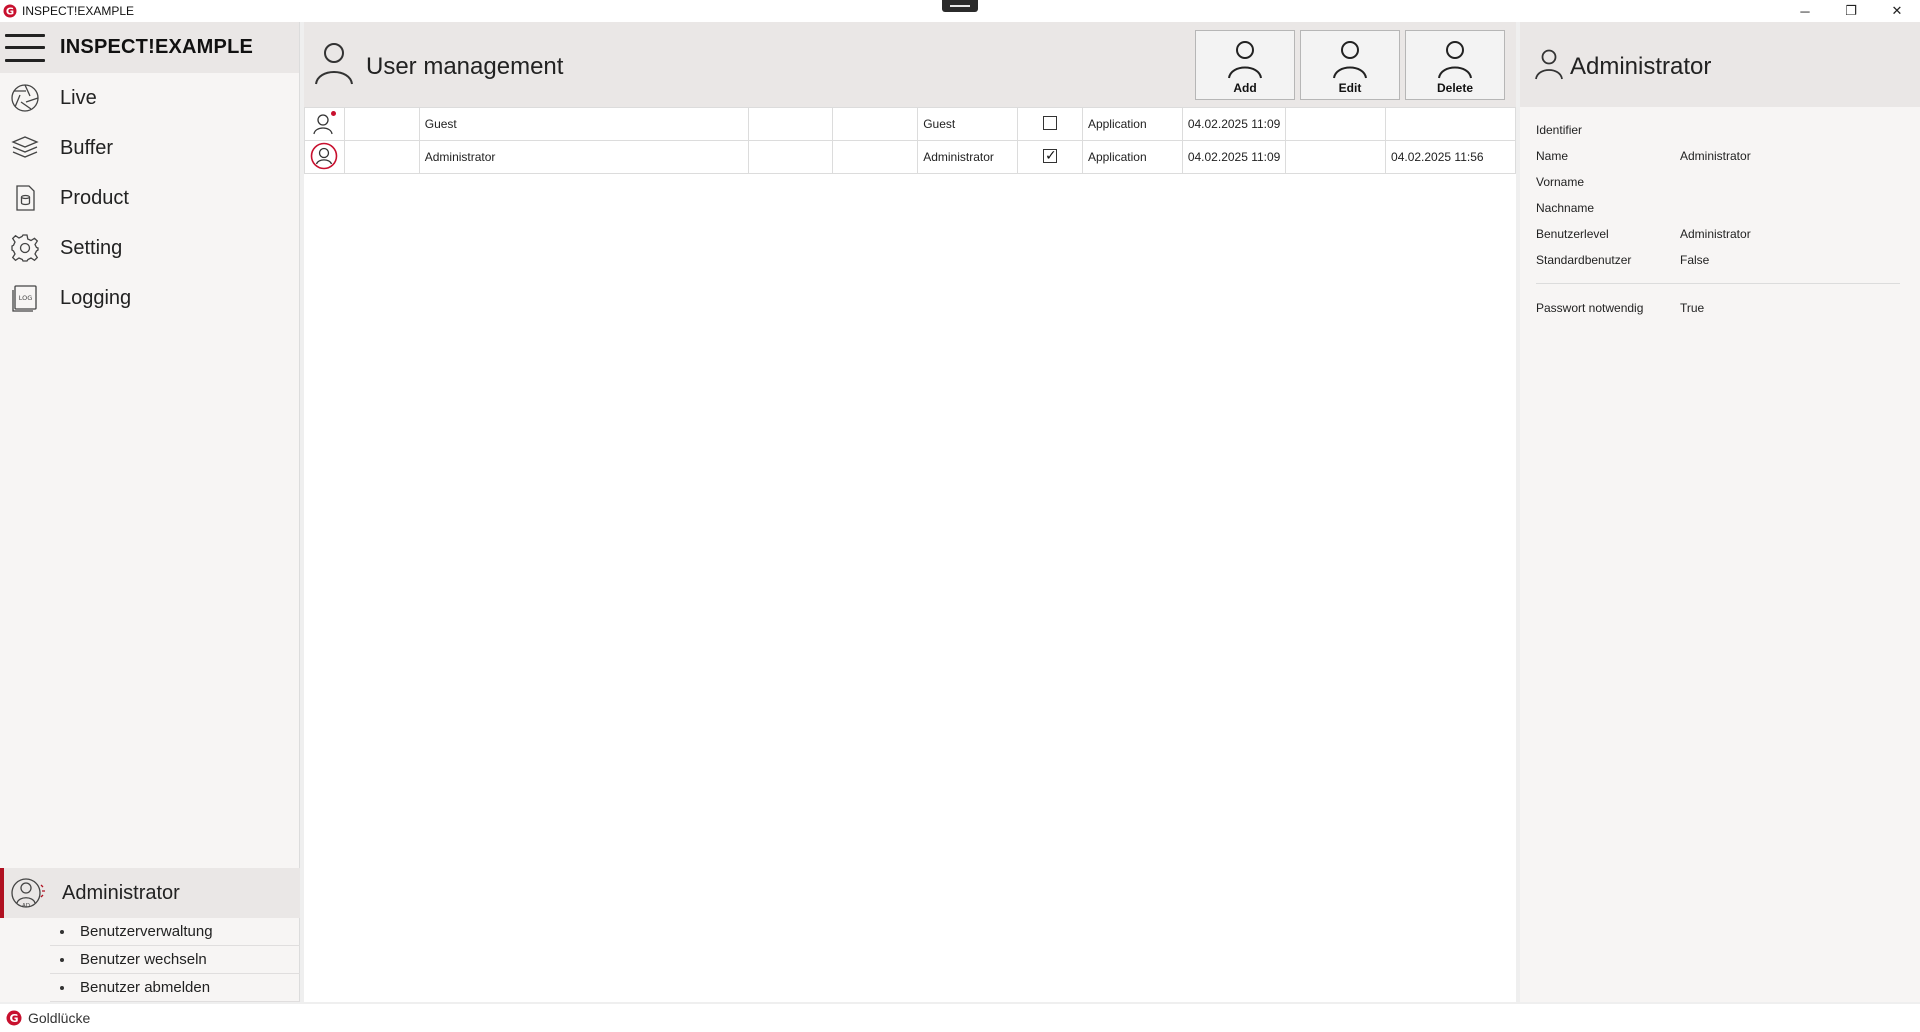  Describe the element at coordinates (143, 959) in the screenshot. I see `submenu-label: Benutzer wechseln` at that location.